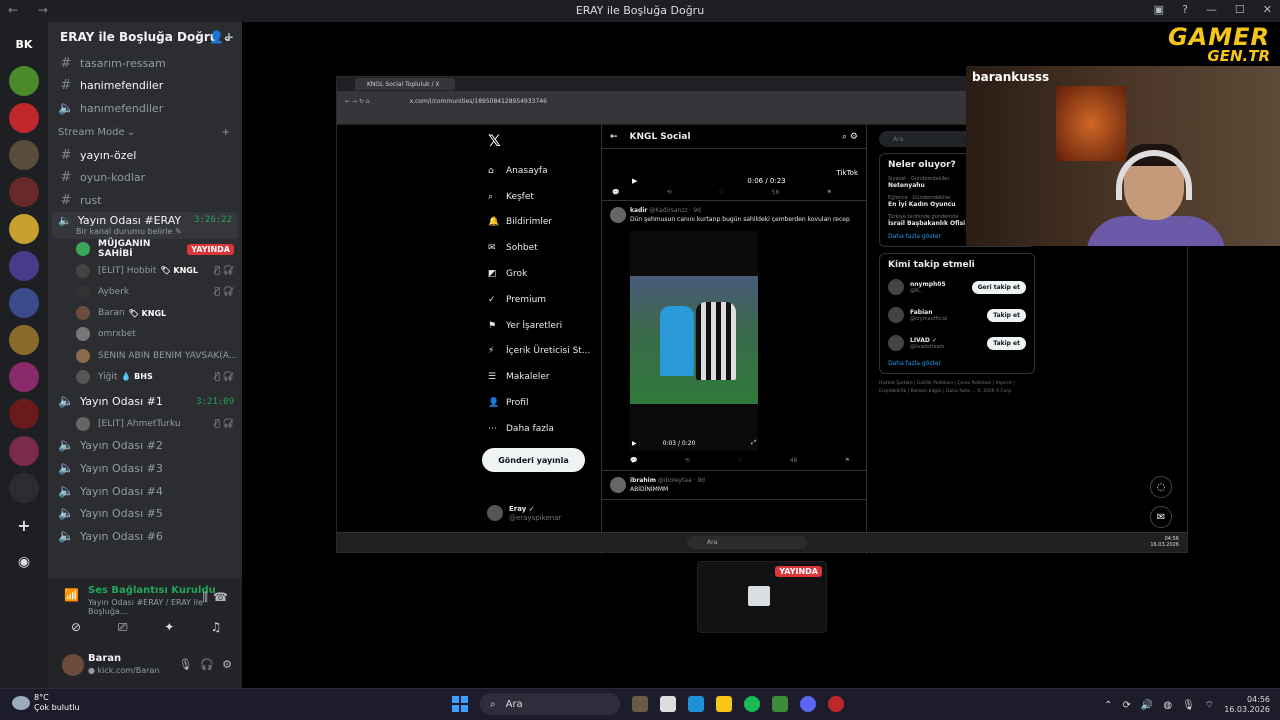  I want to click on widget-icon, so click(640, 704).